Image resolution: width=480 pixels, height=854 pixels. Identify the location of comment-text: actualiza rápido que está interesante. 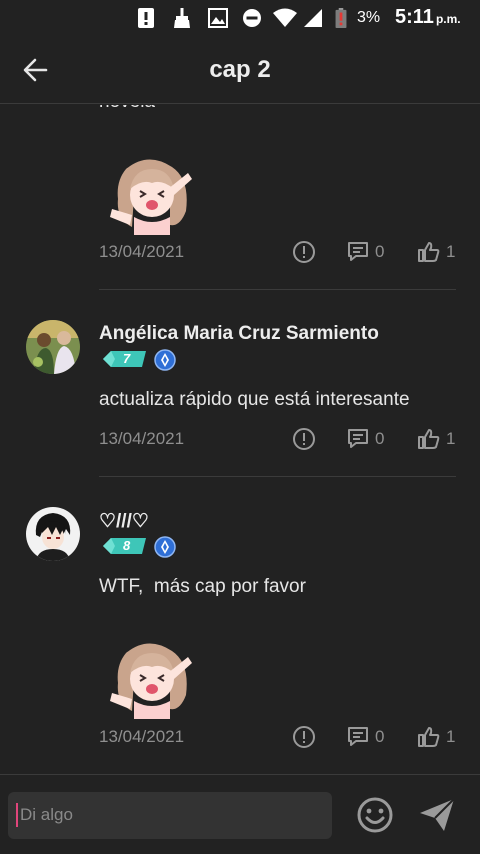
(254, 399).